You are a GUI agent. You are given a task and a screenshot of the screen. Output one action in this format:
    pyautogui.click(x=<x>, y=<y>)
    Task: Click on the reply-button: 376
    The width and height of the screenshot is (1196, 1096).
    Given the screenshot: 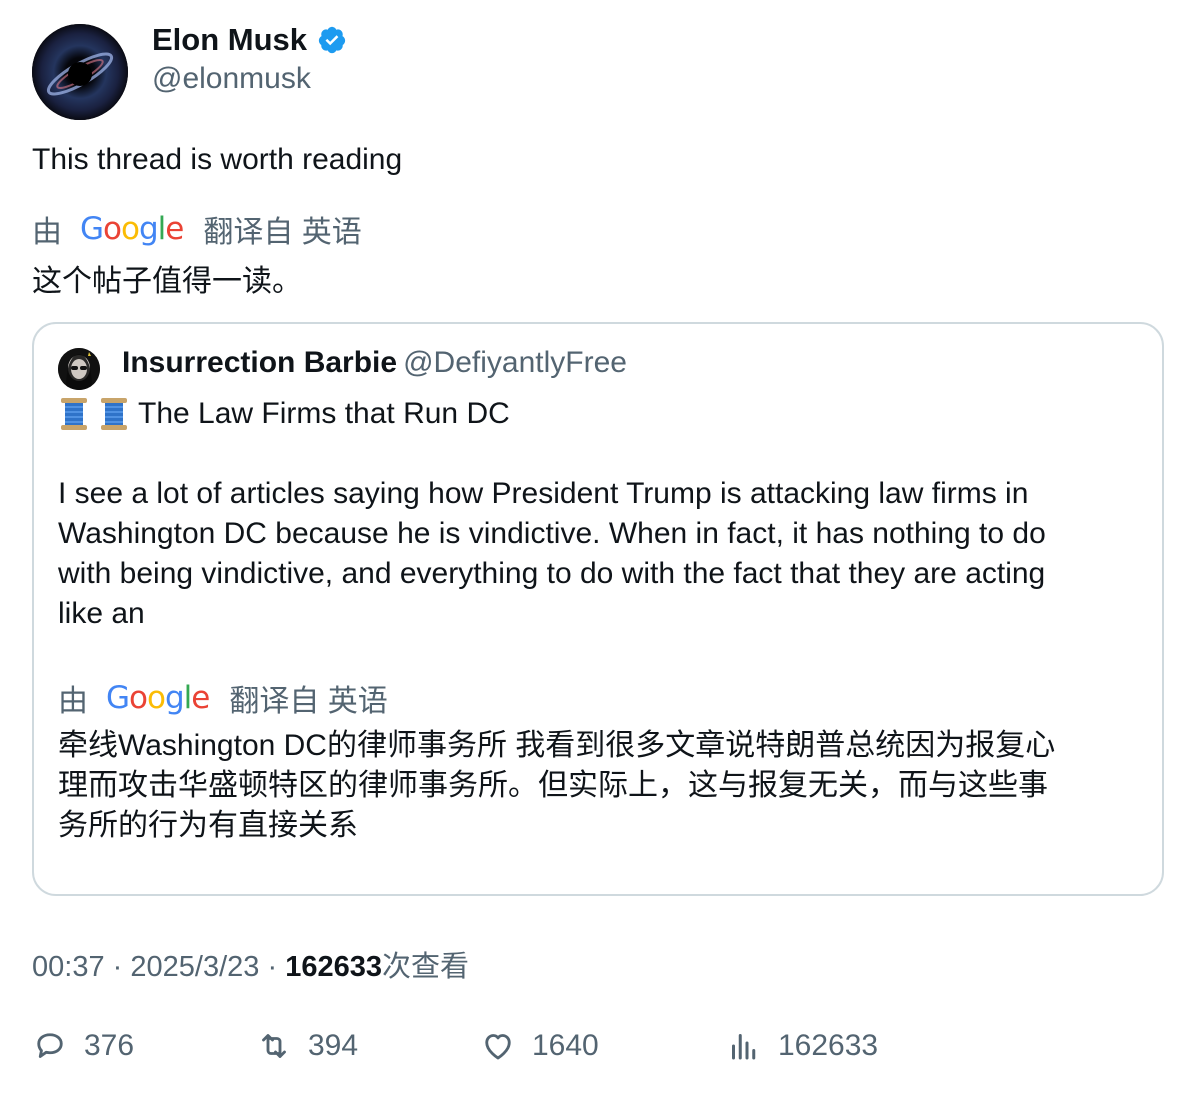 What is the action you would take?
    pyautogui.click(x=83, y=1046)
    